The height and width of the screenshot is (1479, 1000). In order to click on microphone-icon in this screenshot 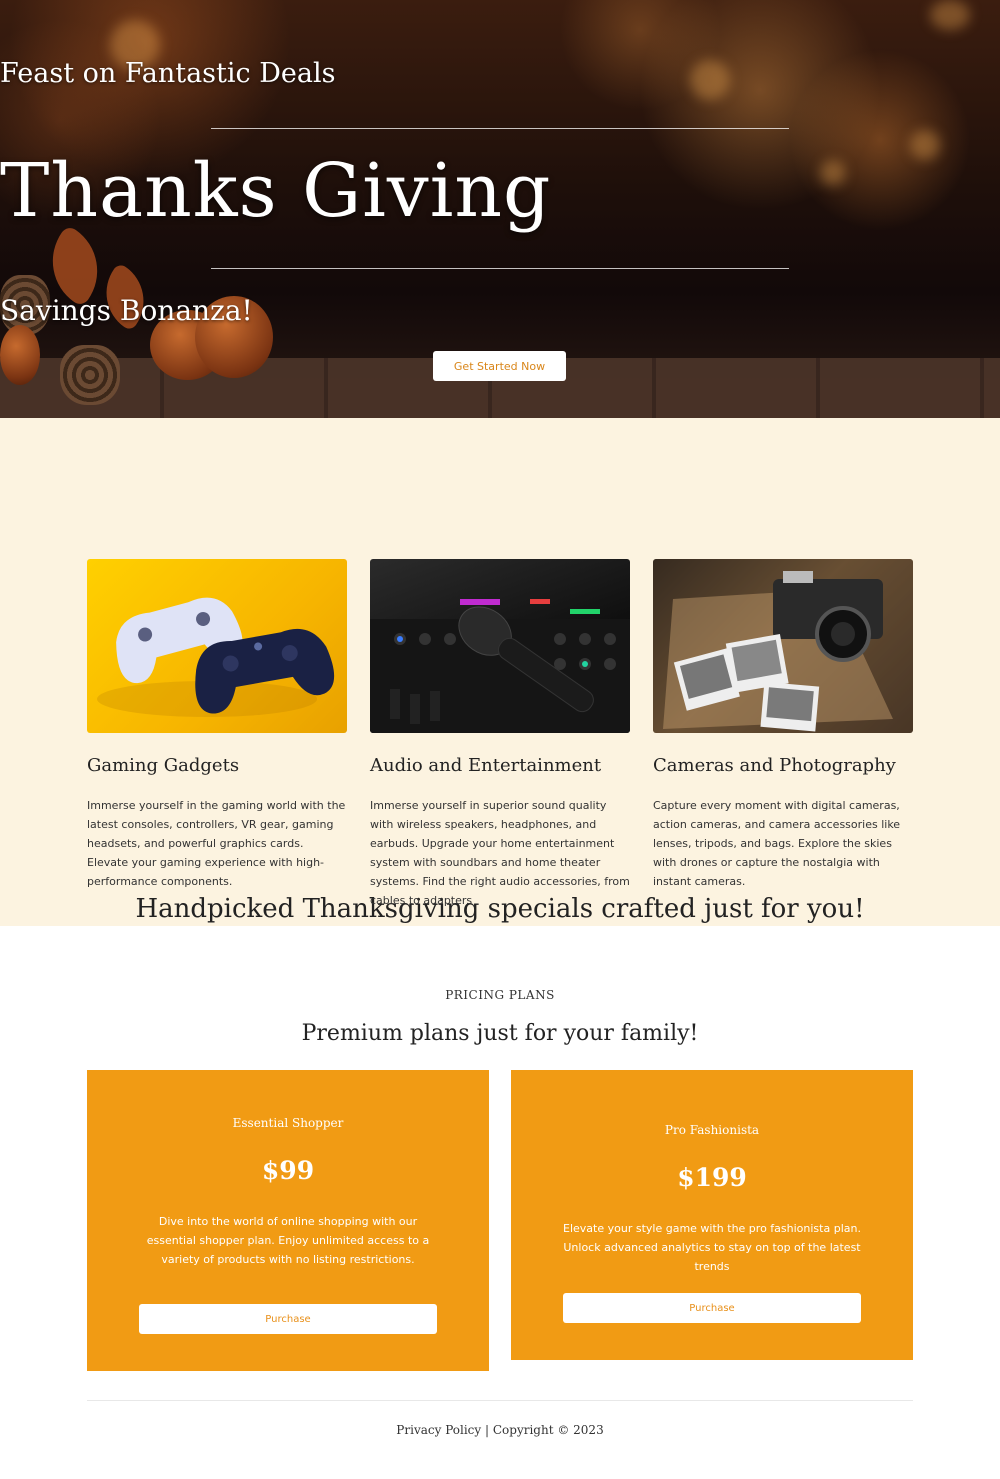, I will do `click(500, 666)`.